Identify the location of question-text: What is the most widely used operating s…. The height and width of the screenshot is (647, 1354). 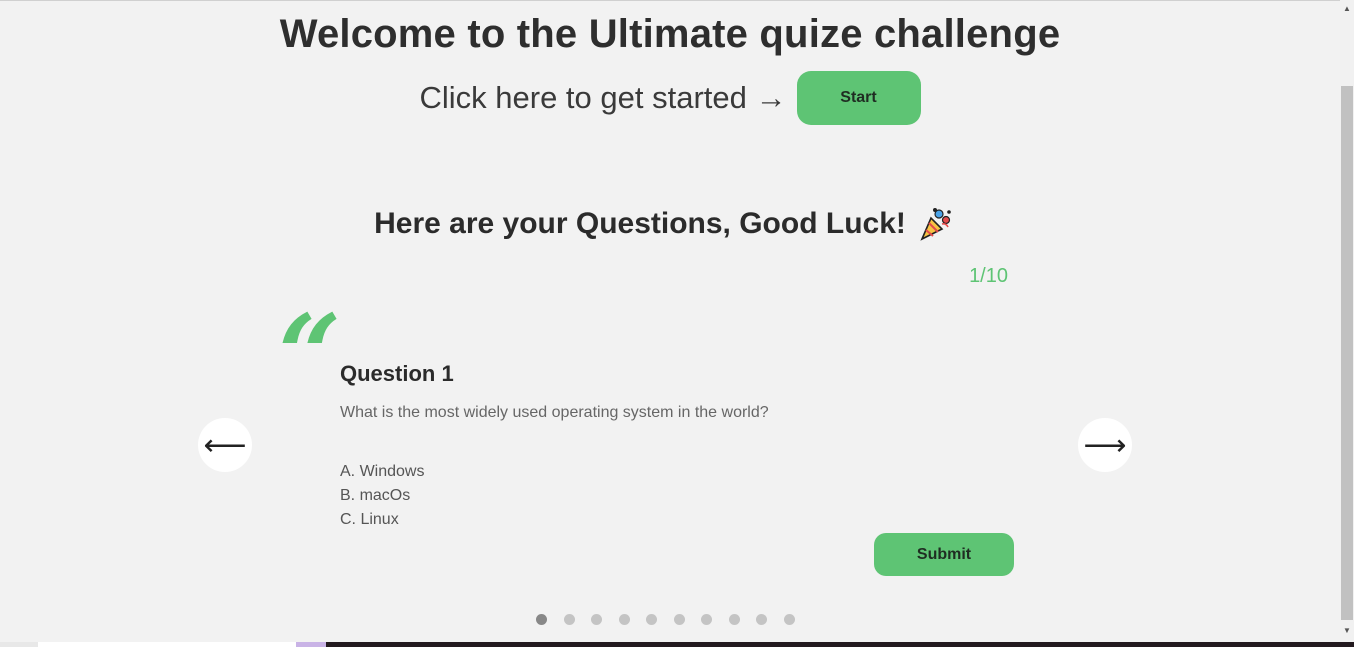
(554, 412).